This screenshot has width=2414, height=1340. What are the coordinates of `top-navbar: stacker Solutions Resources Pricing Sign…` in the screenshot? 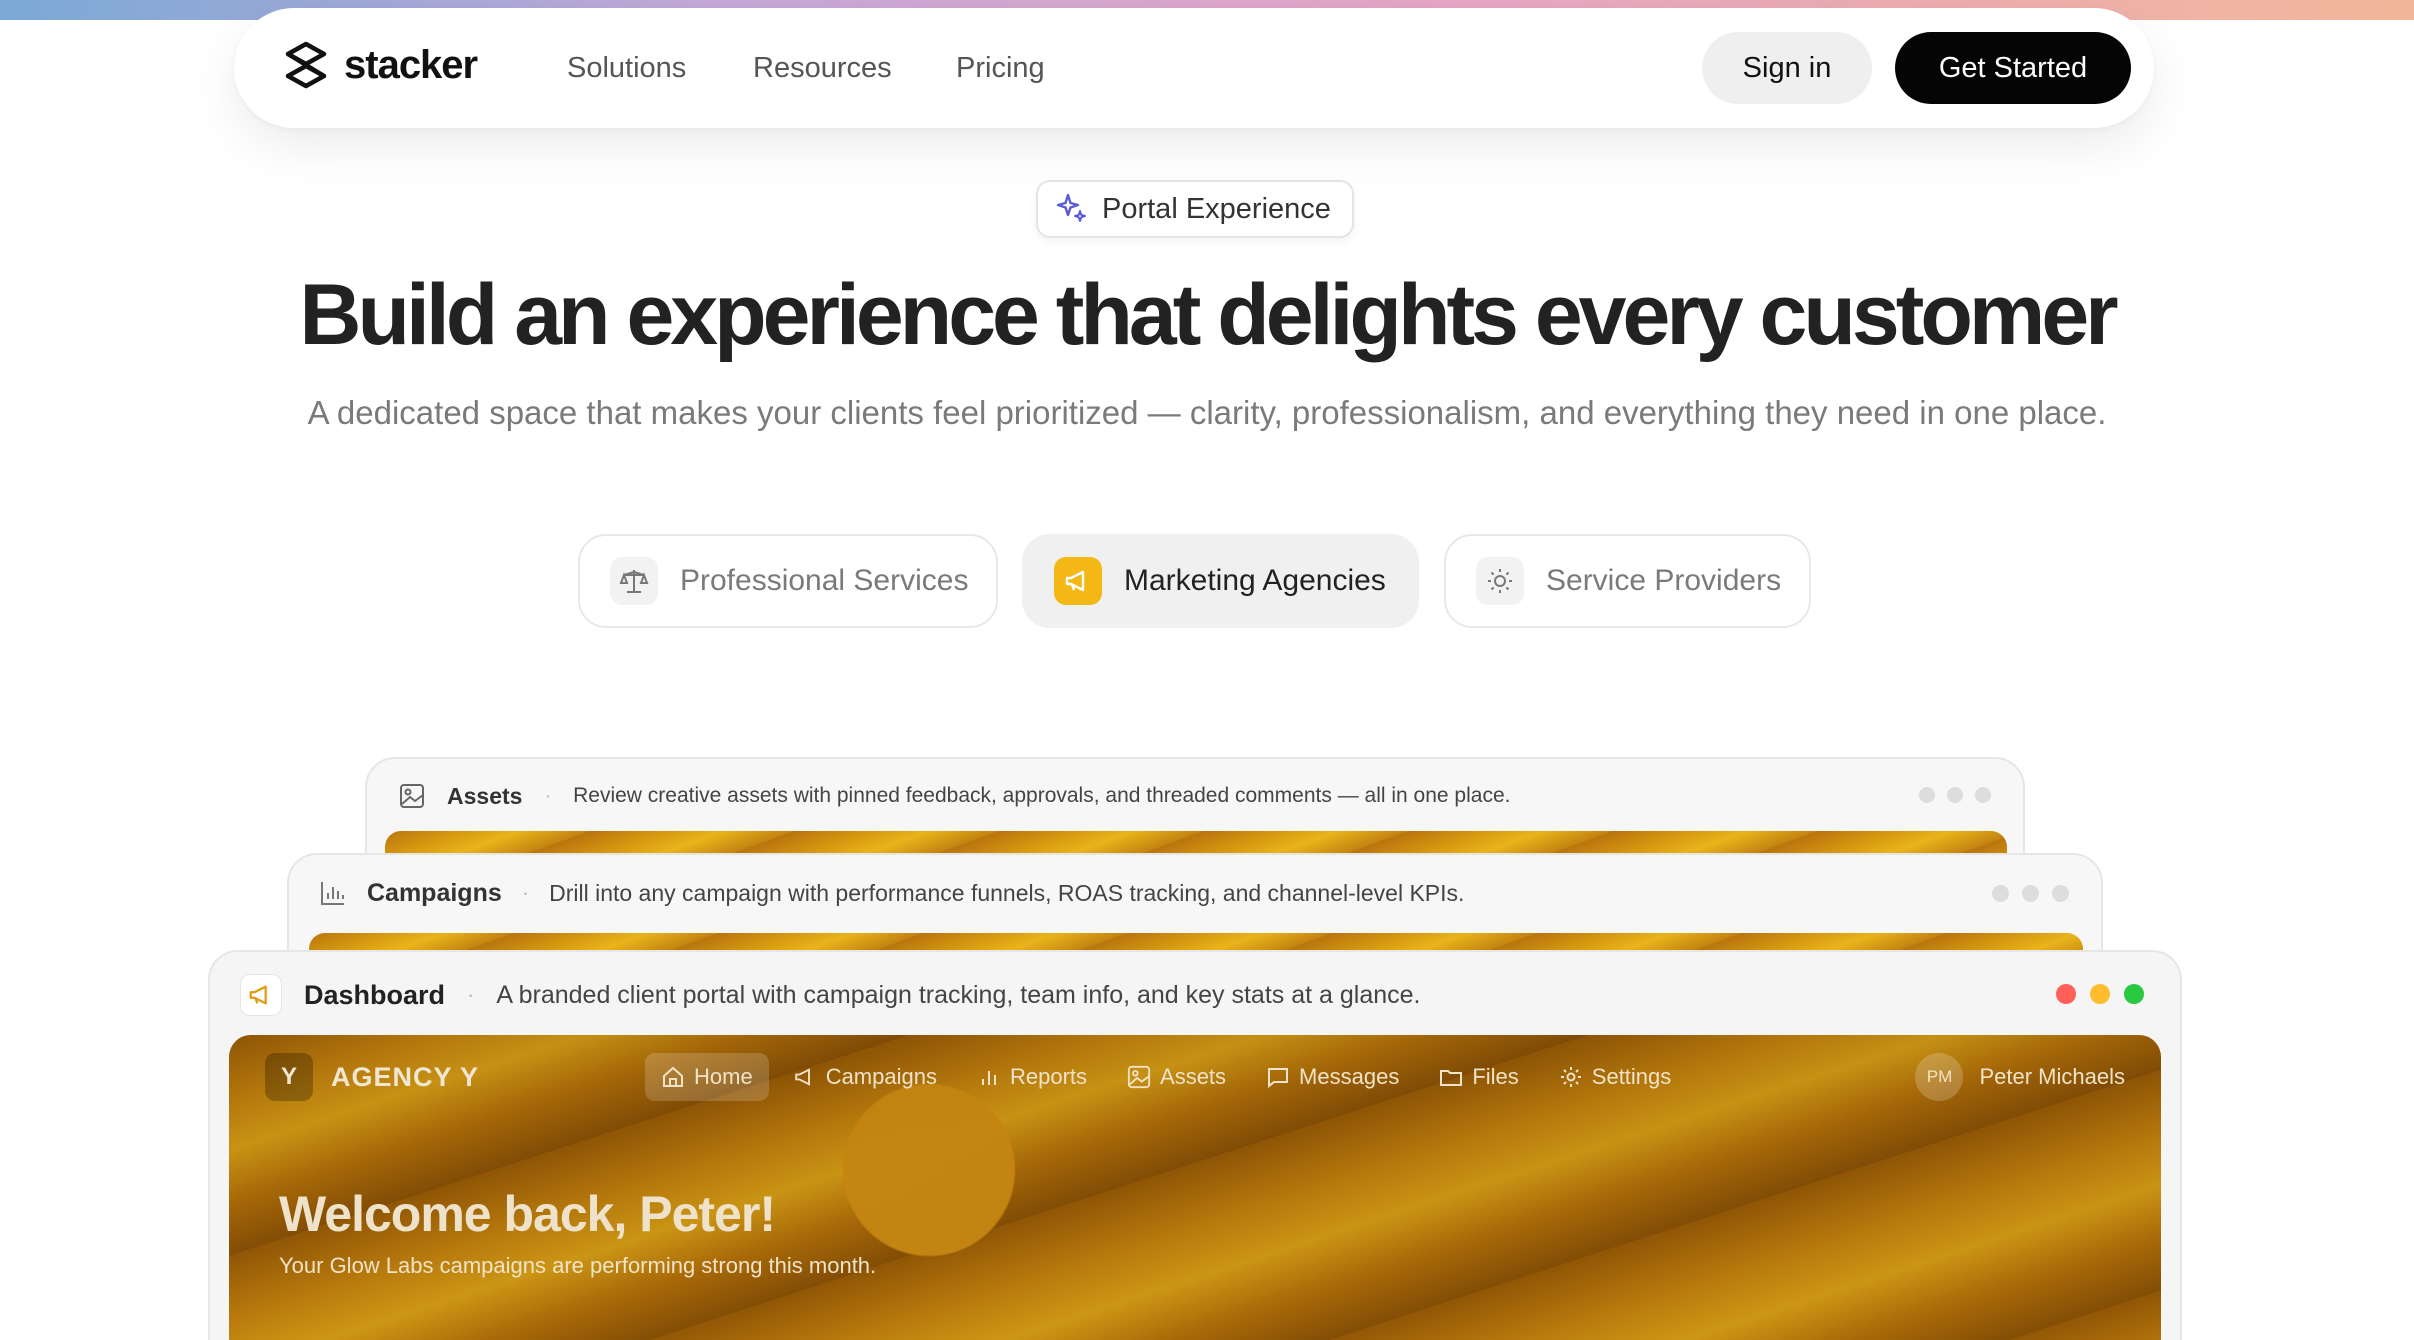 It's located at (1194, 68).